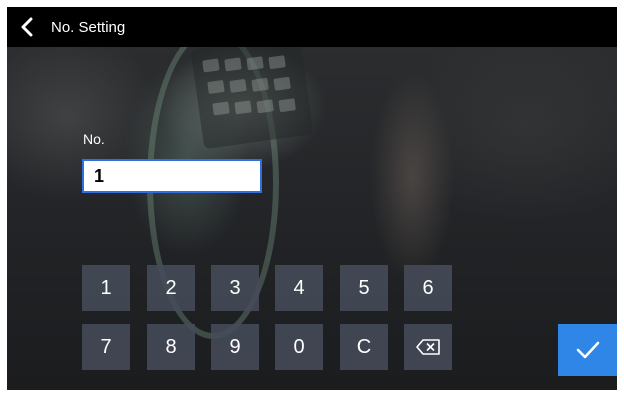 The height and width of the screenshot is (396, 624). What do you see at coordinates (364, 288) in the screenshot?
I see `key-5: 5` at bounding box center [364, 288].